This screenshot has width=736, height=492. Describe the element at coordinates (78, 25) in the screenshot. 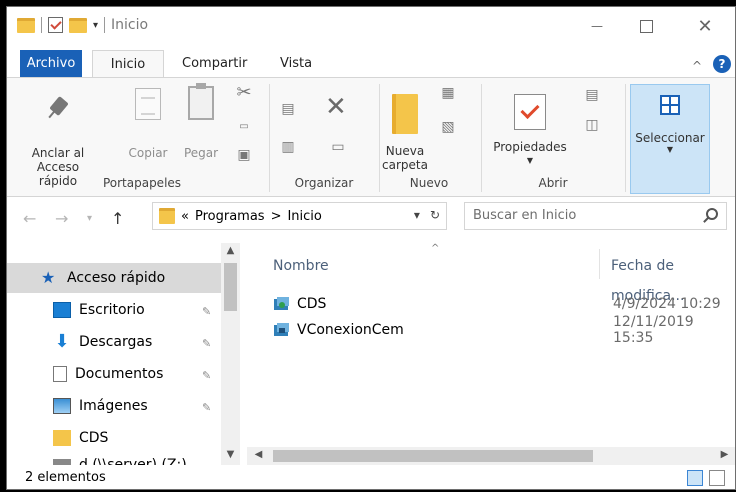

I see `new-folder-icon` at that location.